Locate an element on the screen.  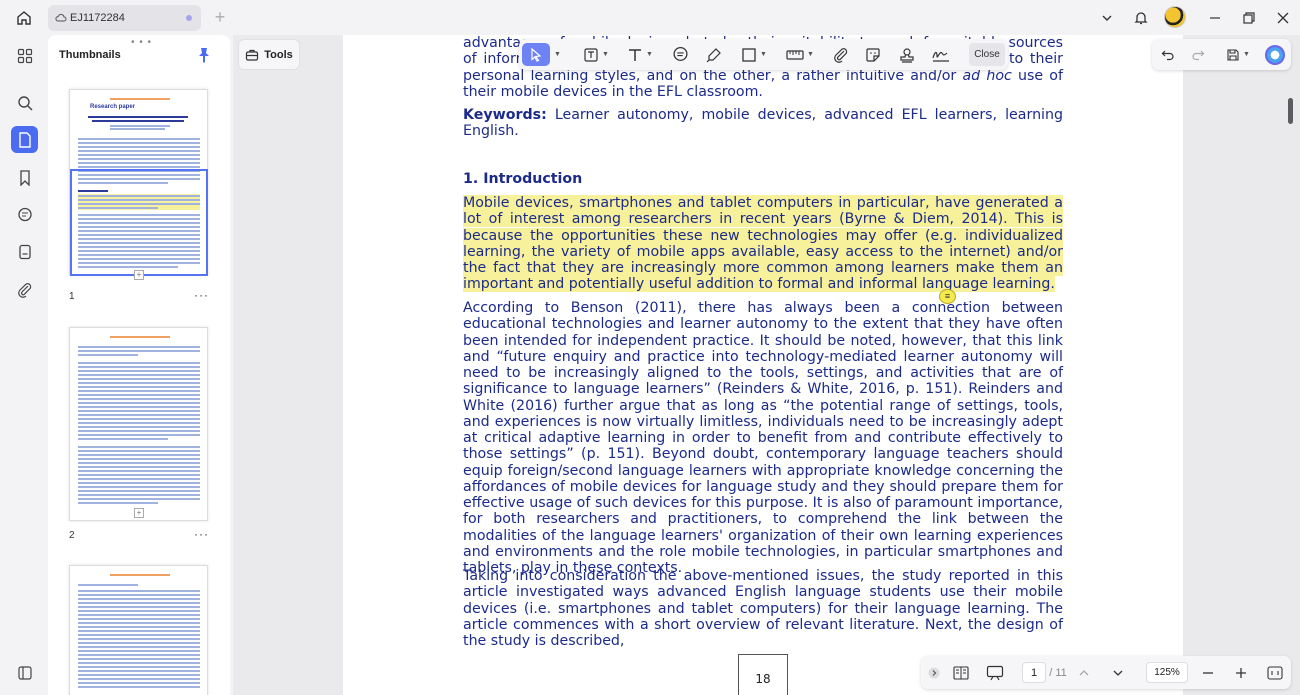
select-dropdown: ▼ is located at coordinates (556, 54).